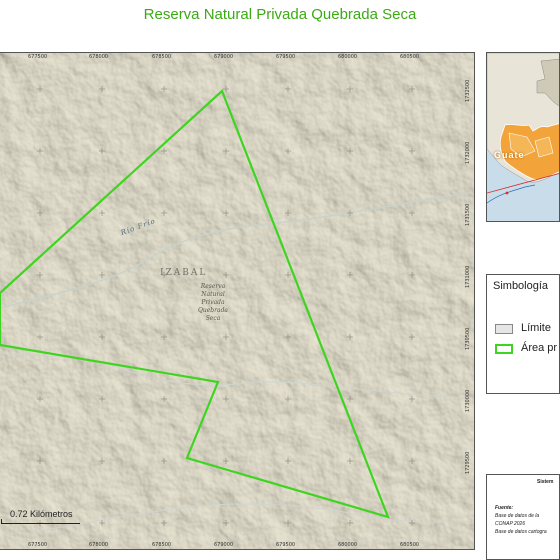 Image resolution: width=560 pixels, height=560 pixels. I want to click on y-tick-label: 1729500, so click(468, 462).